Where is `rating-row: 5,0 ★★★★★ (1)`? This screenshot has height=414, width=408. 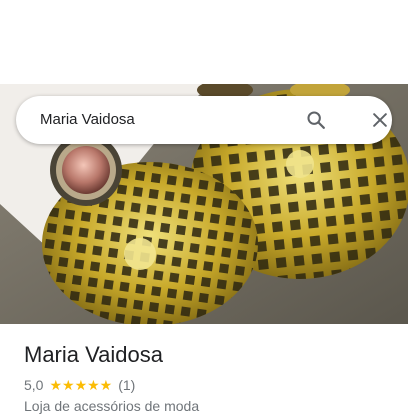 rating-row: 5,0 ★★★★★ (1) is located at coordinates (79, 385).